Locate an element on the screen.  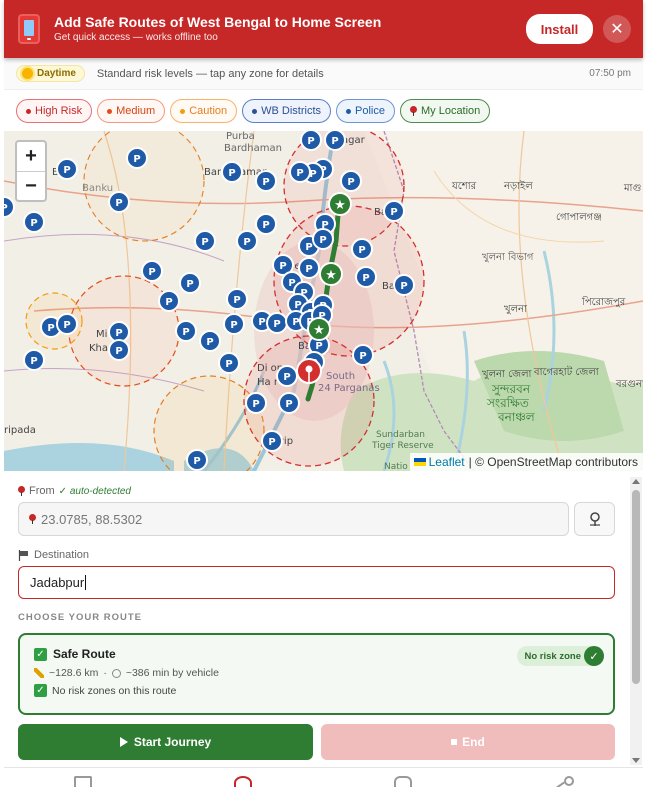
map-icon is located at coordinates (83, 781).